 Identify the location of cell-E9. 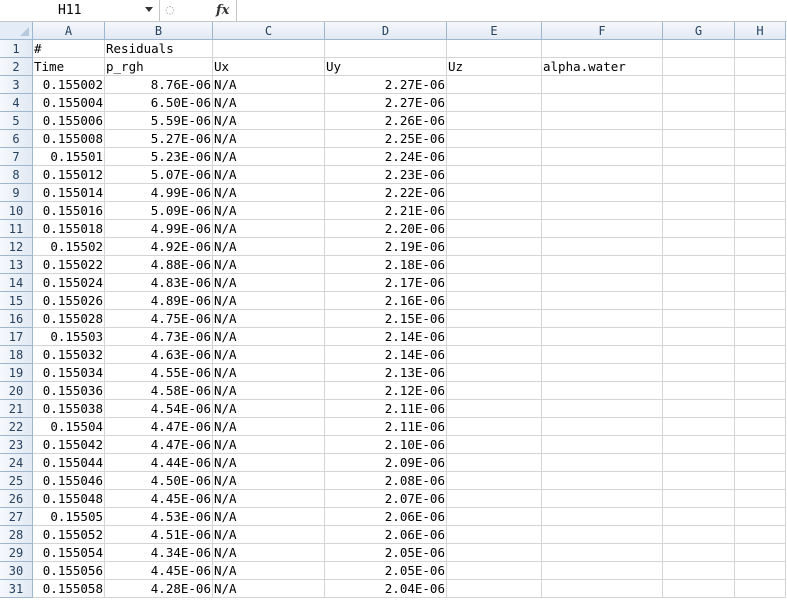
(494, 193).